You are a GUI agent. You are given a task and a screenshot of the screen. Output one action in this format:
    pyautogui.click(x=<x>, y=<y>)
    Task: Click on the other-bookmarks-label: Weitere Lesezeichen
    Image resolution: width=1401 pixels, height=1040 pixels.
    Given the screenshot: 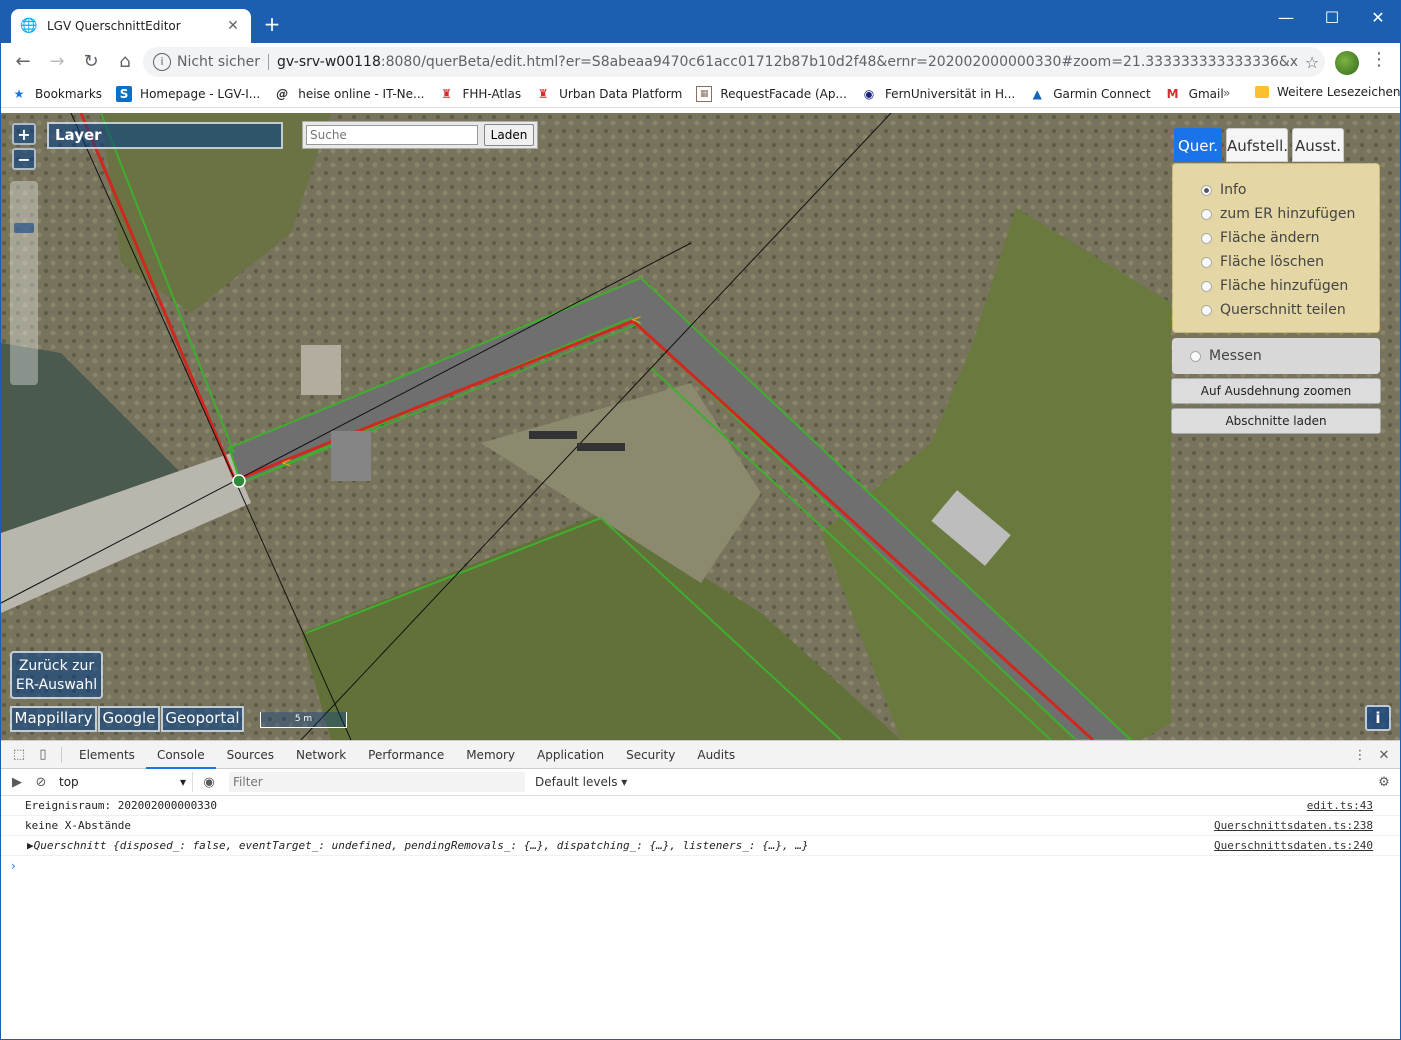 What is the action you would take?
    pyautogui.click(x=1339, y=92)
    